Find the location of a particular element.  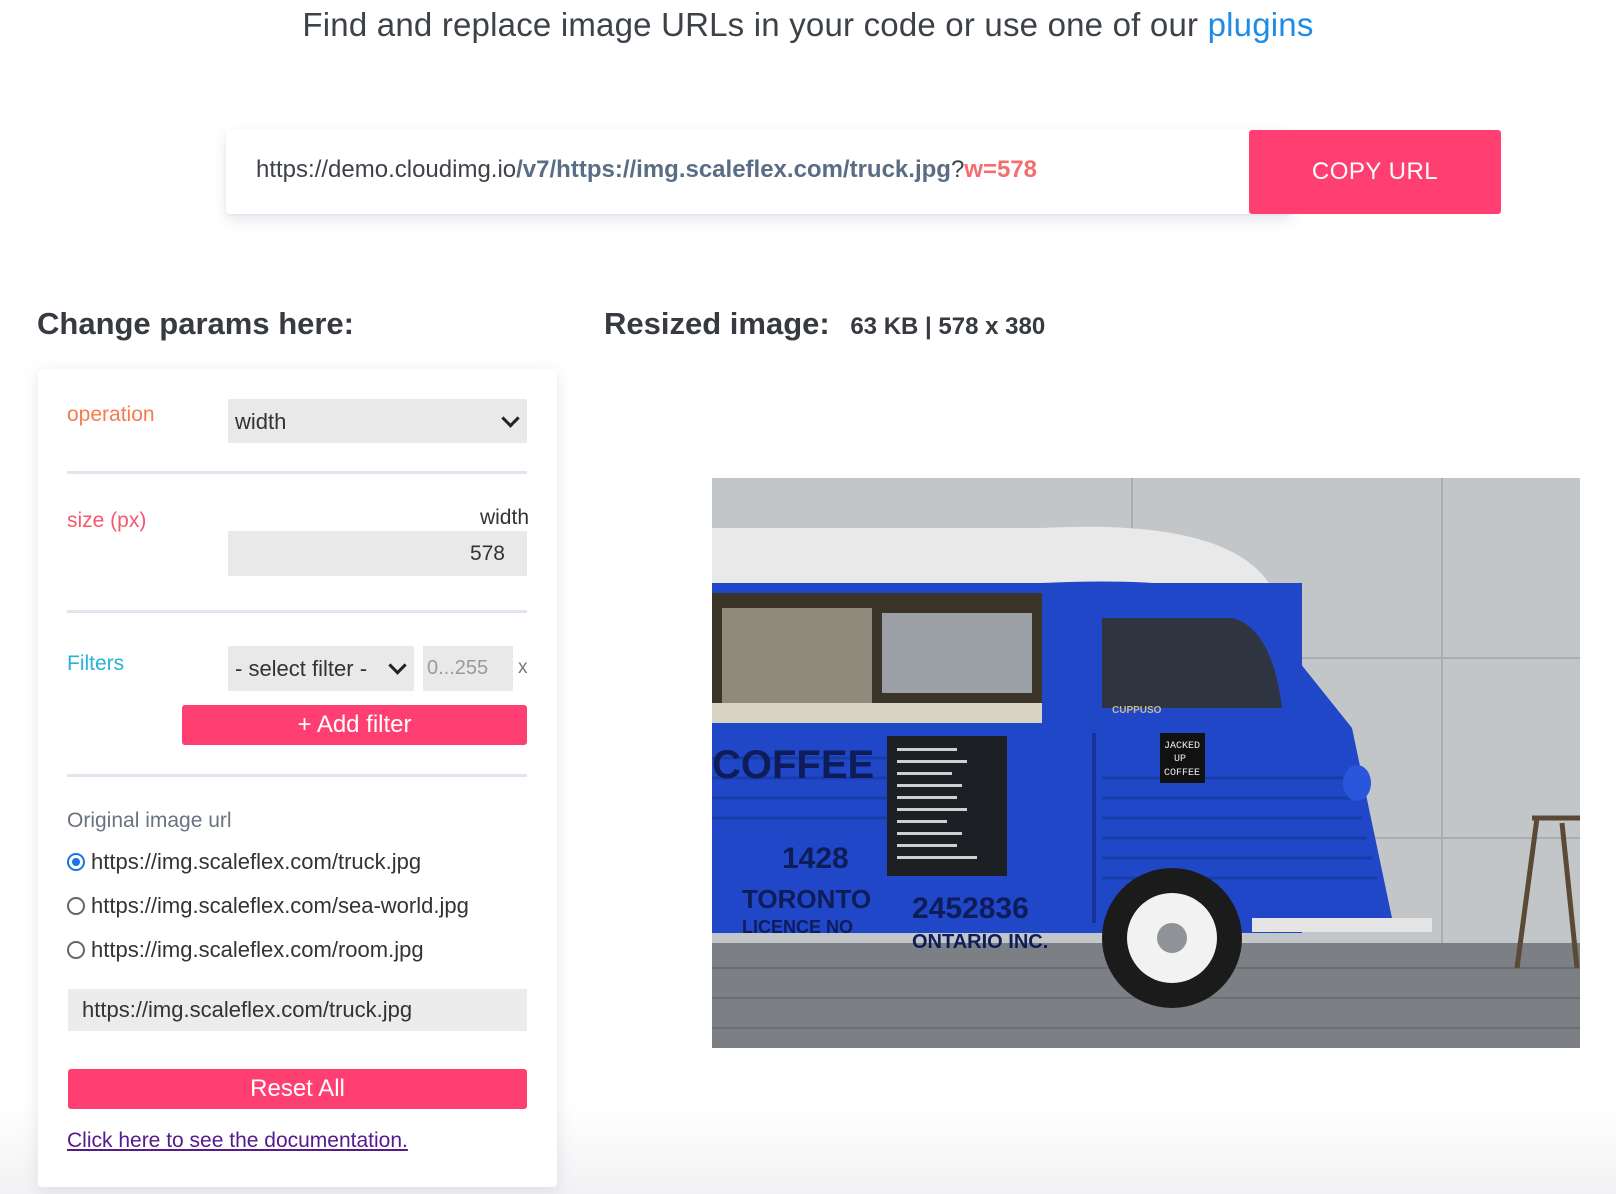

filter-select-value: - select filter - is located at coordinates (301, 668).